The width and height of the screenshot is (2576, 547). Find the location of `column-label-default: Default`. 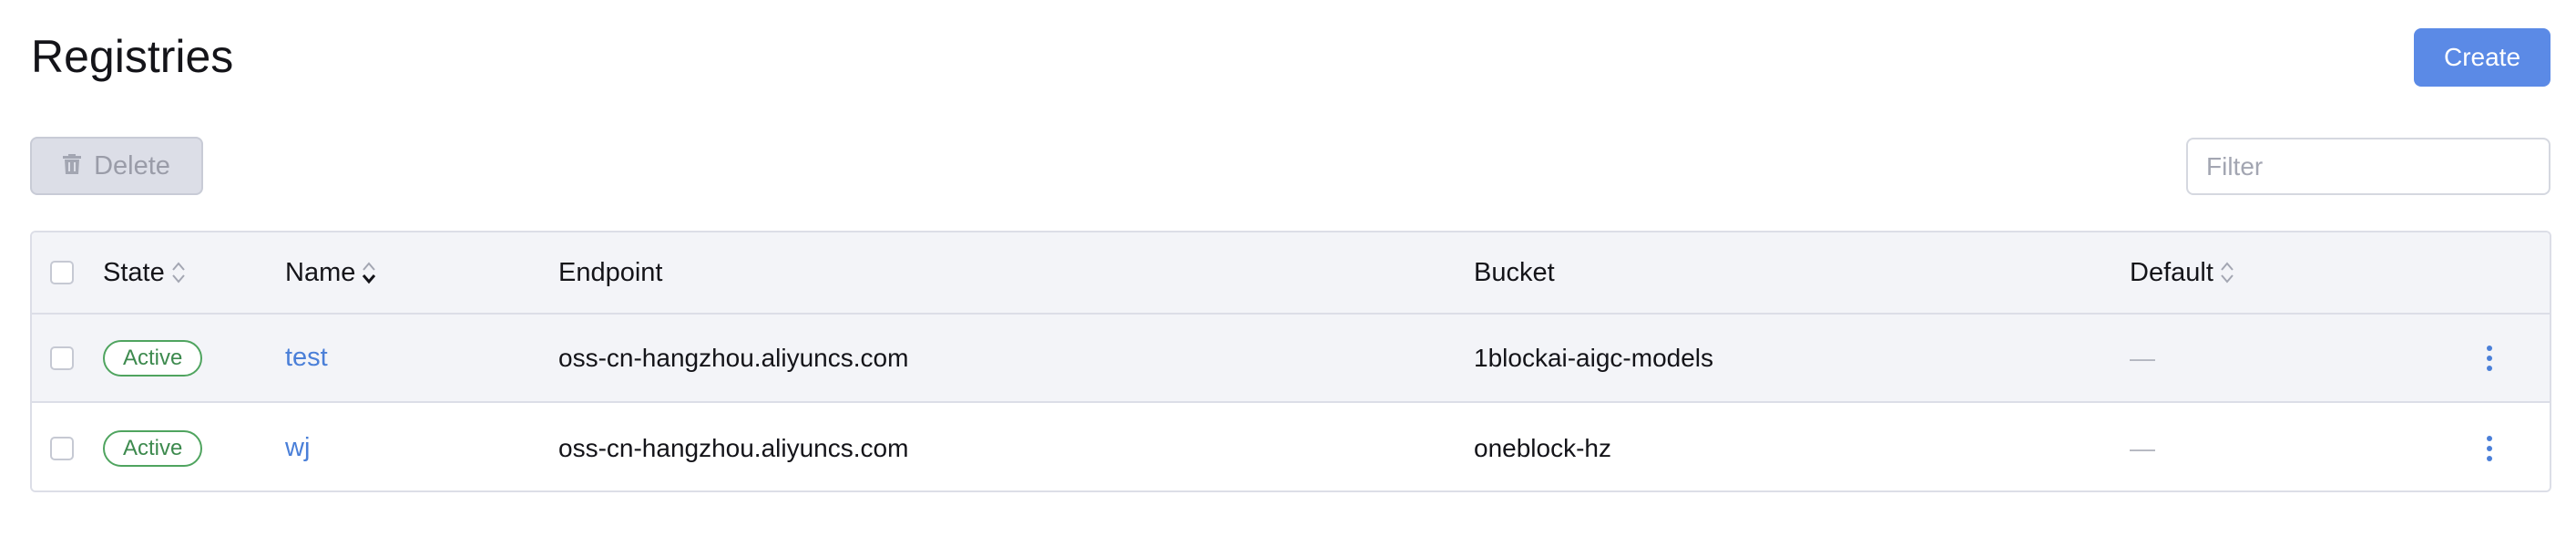

column-label-default: Default is located at coordinates (2171, 272).